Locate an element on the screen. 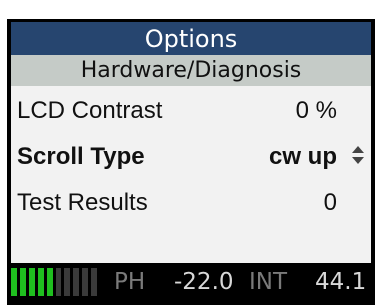 This screenshot has height=307, width=384. page-title: Options is located at coordinates (191, 38).